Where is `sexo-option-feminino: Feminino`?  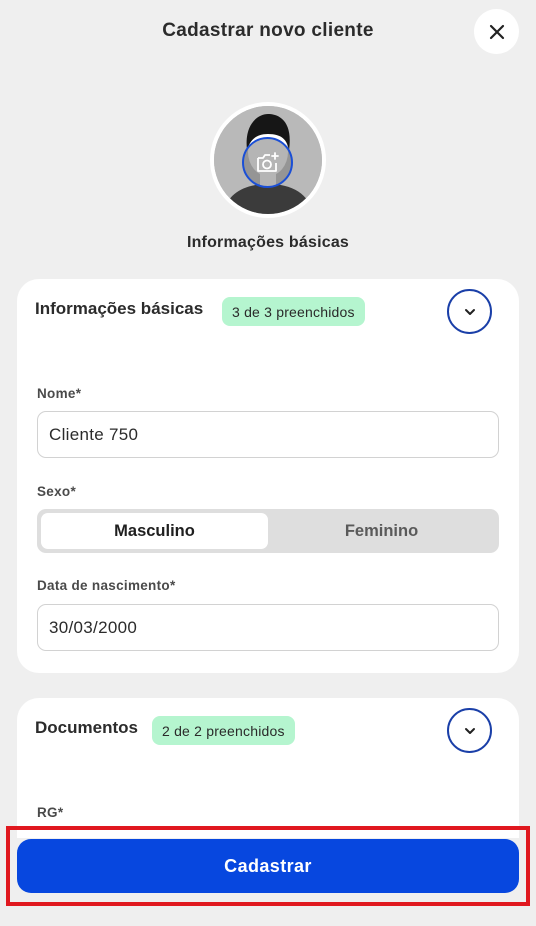 sexo-option-feminino: Feminino is located at coordinates (381, 531).